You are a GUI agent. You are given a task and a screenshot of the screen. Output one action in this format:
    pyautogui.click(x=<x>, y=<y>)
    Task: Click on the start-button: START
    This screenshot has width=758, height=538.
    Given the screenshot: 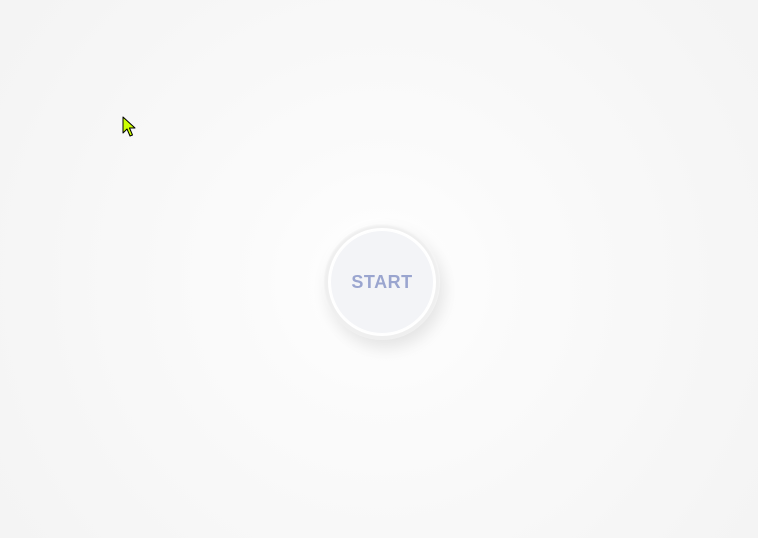 What is the action you would take?
    pyautogui.click(x=382, y=282)
    